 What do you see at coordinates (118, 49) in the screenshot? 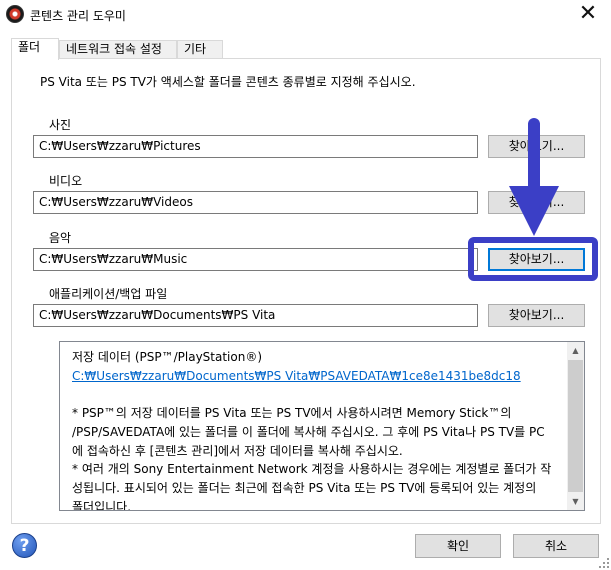
I see `tab-network-settings: 네트워크 접속 설정` at bounding box center [118, 49].